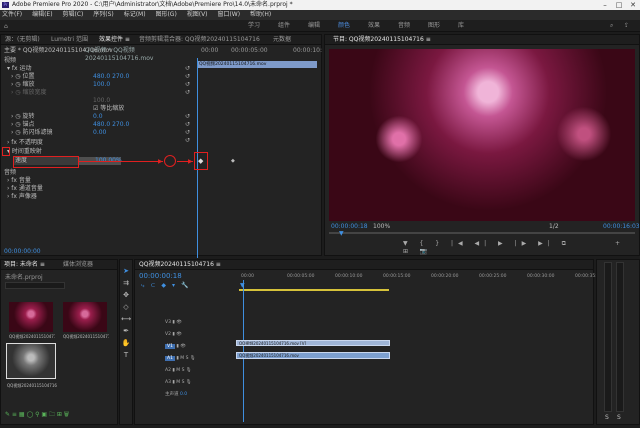  What do you see at coordinates (282, 40) in the screenshot?
I see `tab-metadata: 元数据` at bounding box center [282, 40].